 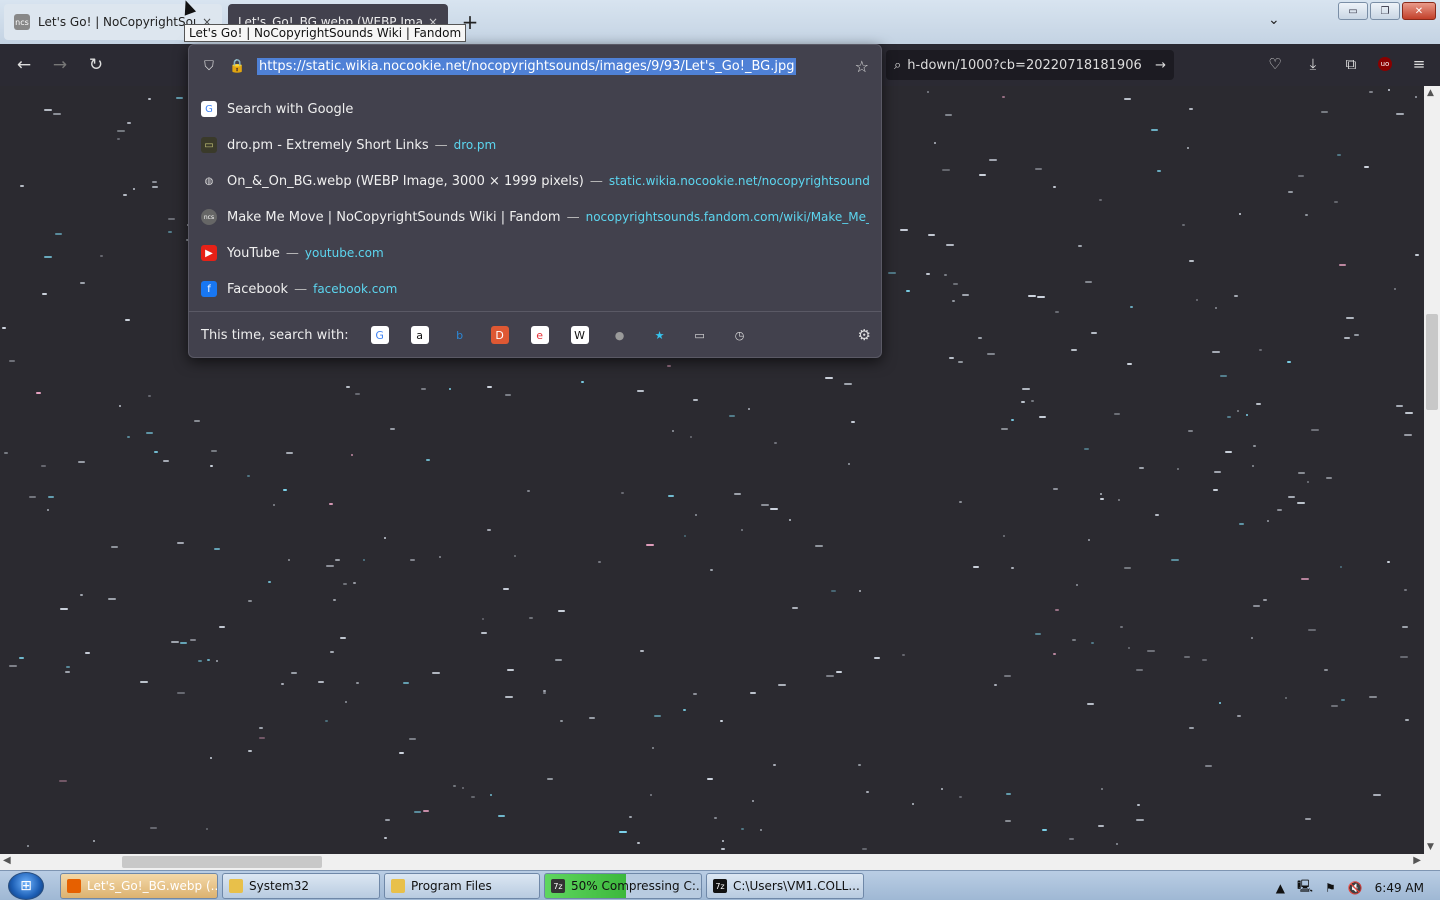 I want to click on vertical-scrollbar: ▲ ▼, so click(x=1432, y=470).